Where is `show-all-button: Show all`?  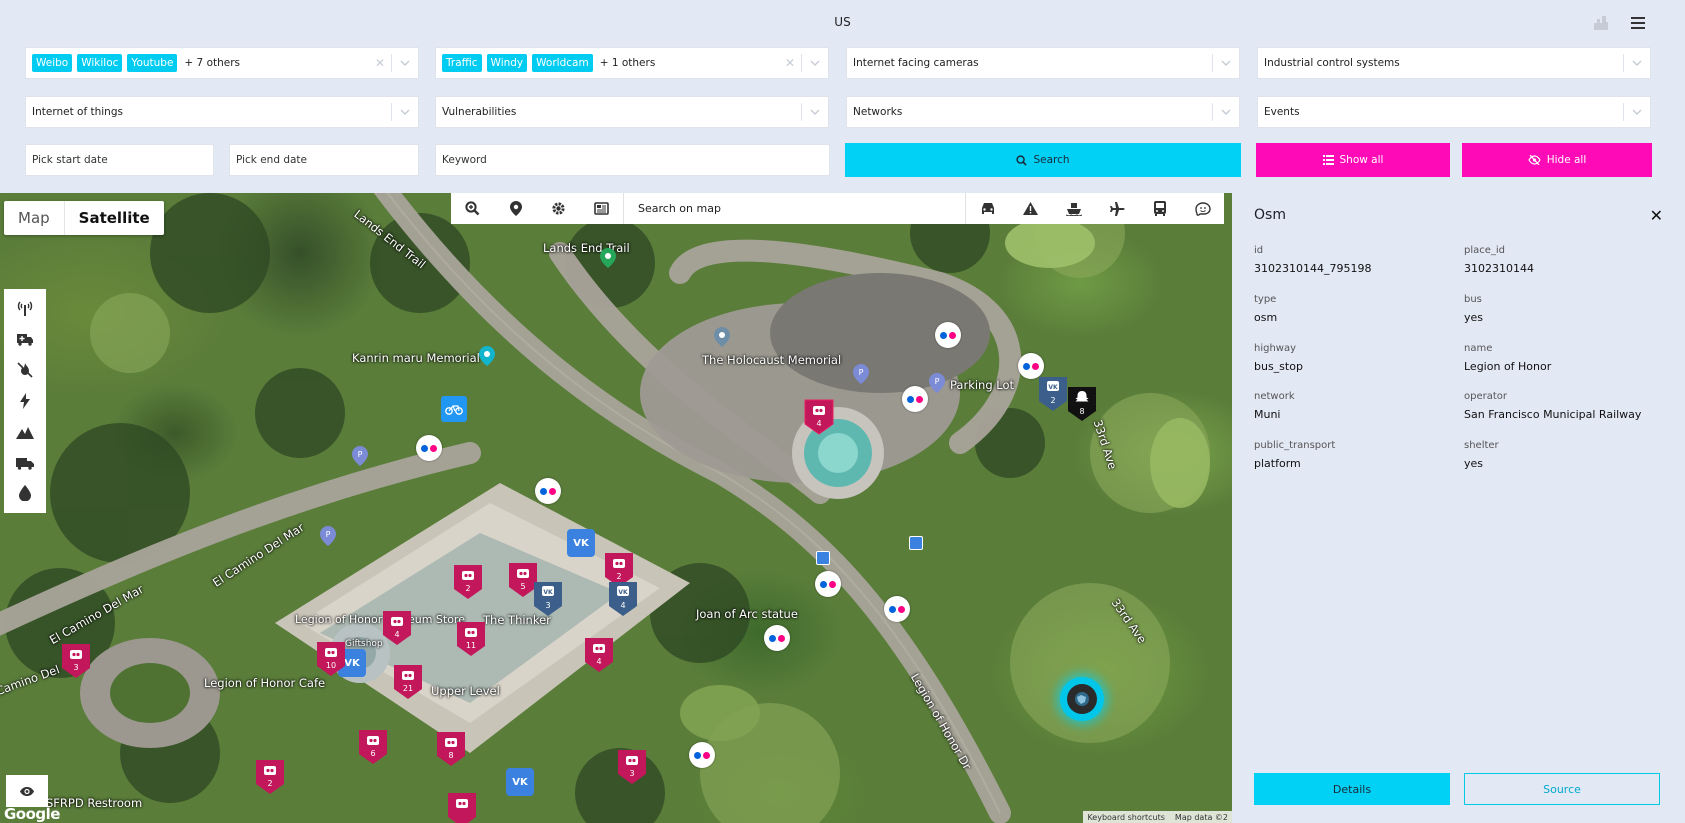
show-all-button: Show all is located at coordinates (1353, 160).